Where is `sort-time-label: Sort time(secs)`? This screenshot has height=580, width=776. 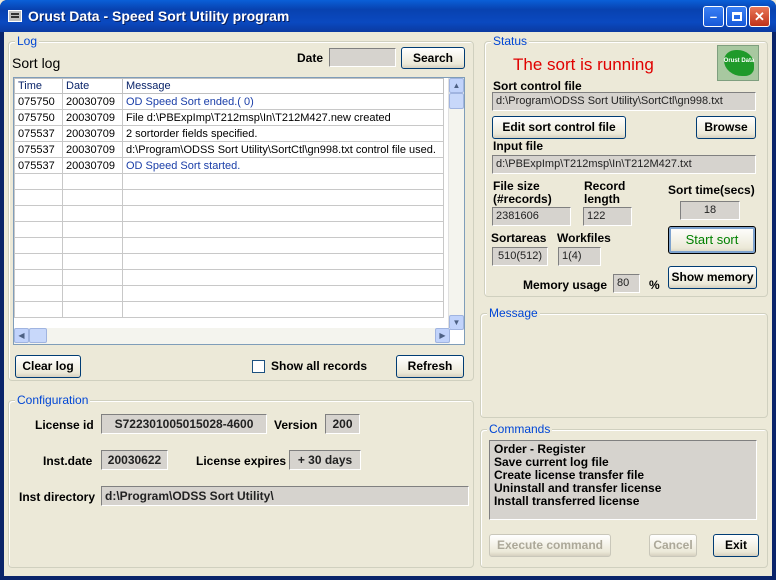 sort-time-label: Sort time(secs) is located at coordinates (711, 190).